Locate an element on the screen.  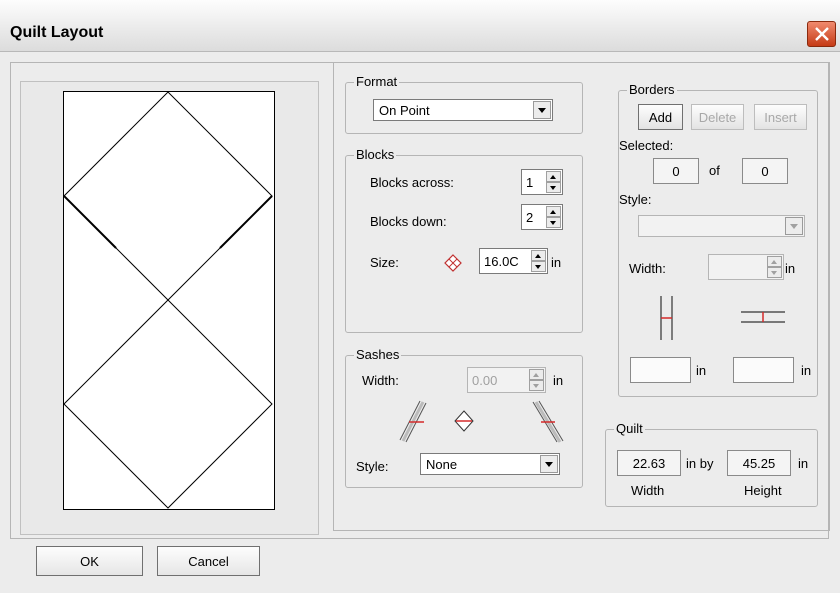
border-width-stepper is located at coordinates (746, 267).